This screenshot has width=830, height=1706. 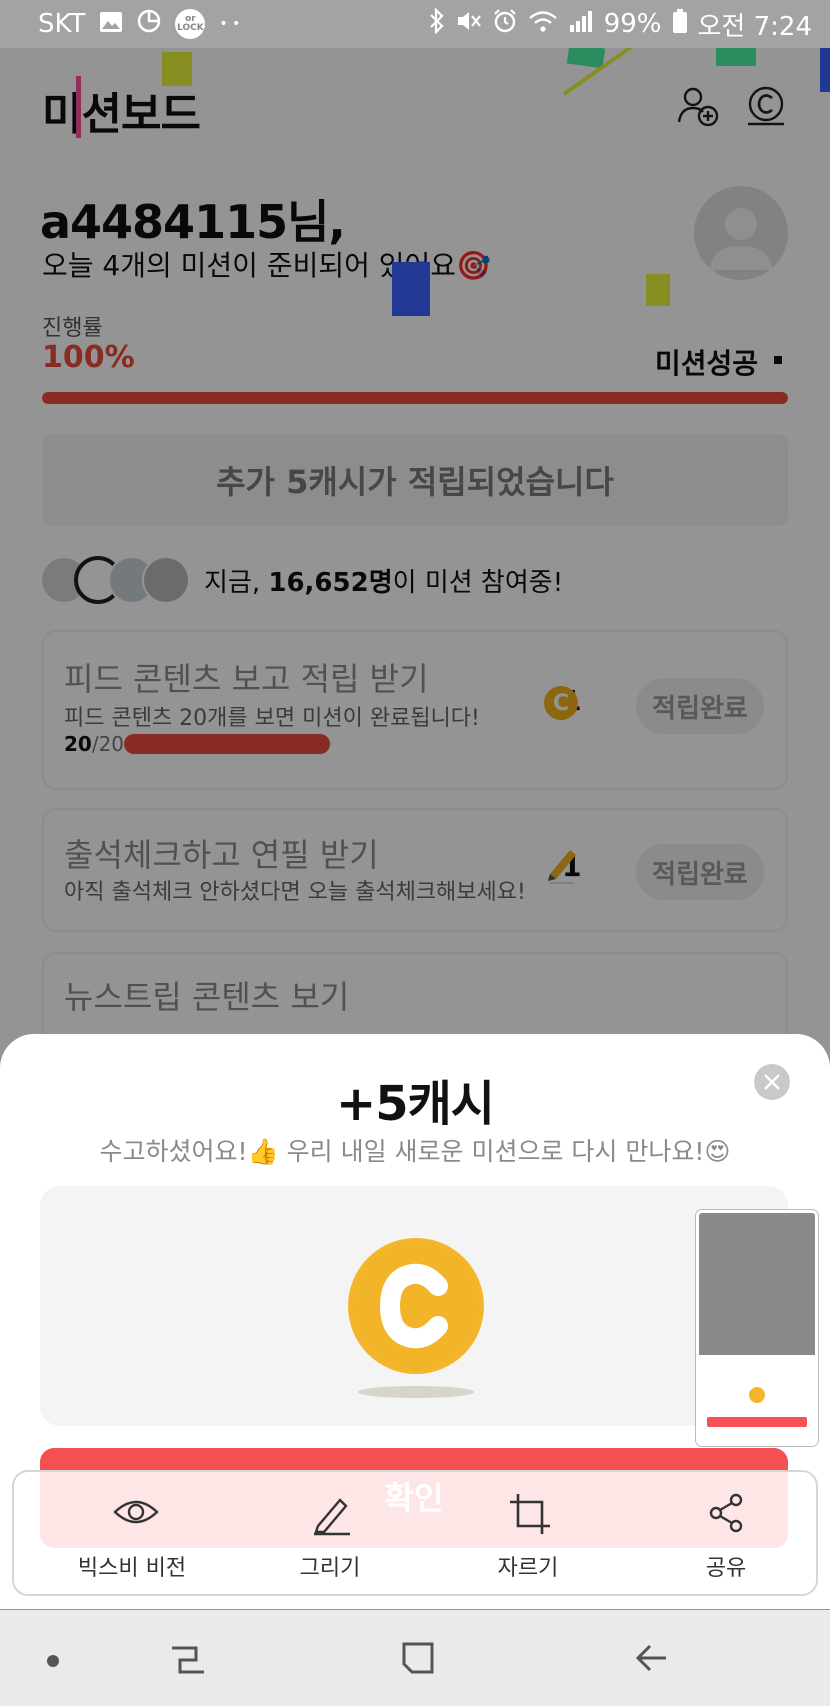 I want to click on signal-icon, so click(x=581, y=24).